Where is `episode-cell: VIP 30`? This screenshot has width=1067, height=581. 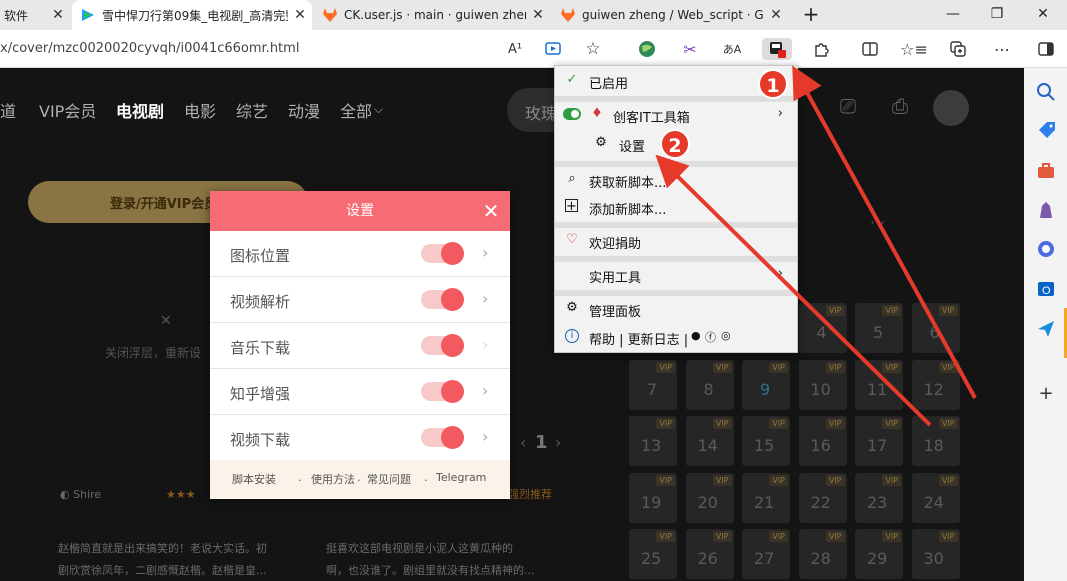
episode-cell: VIP 30 is located at coordinates (935, 554).